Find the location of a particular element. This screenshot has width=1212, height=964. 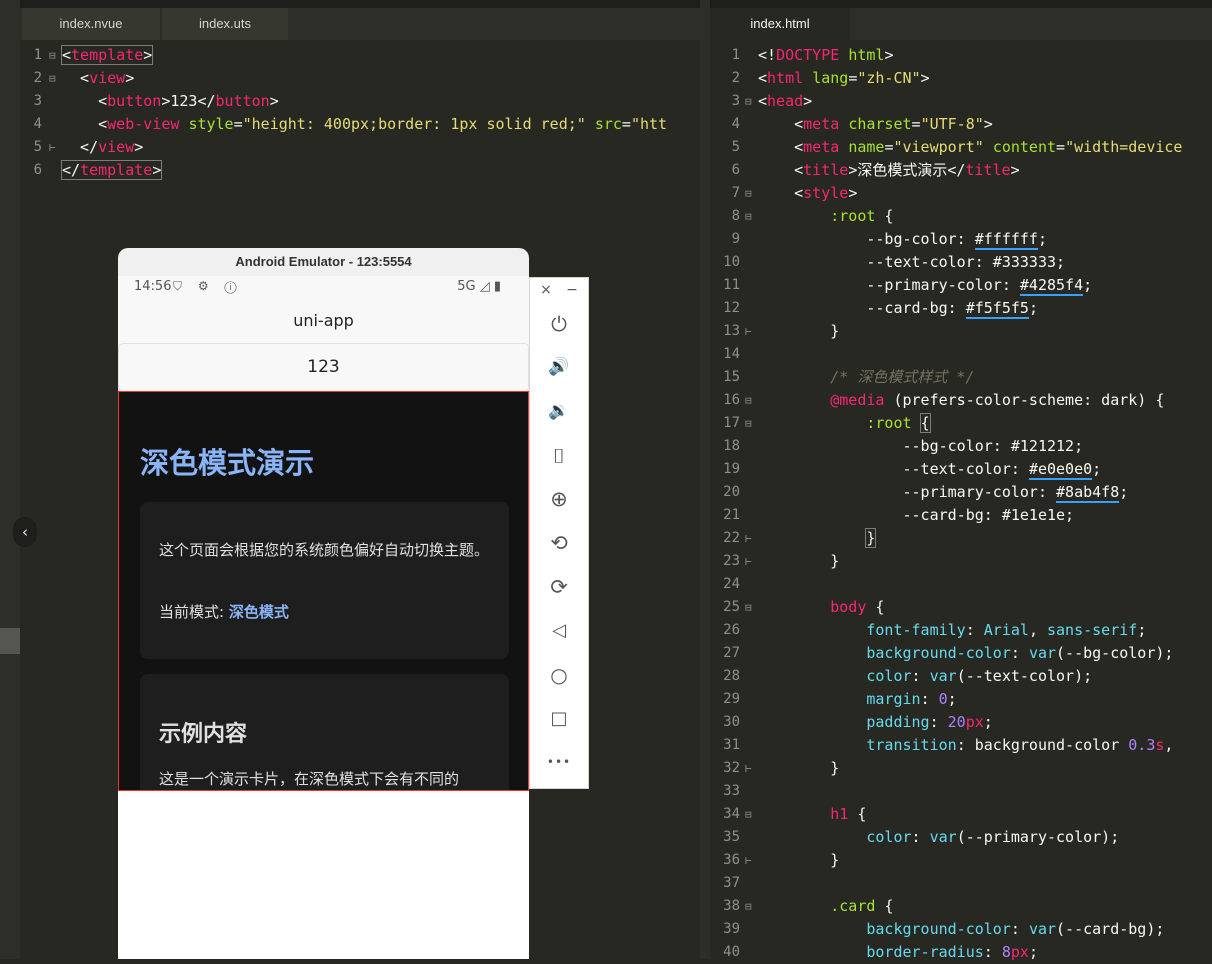

code-line: 34 ⊟ h1 { is located at coordinates (961, 814).